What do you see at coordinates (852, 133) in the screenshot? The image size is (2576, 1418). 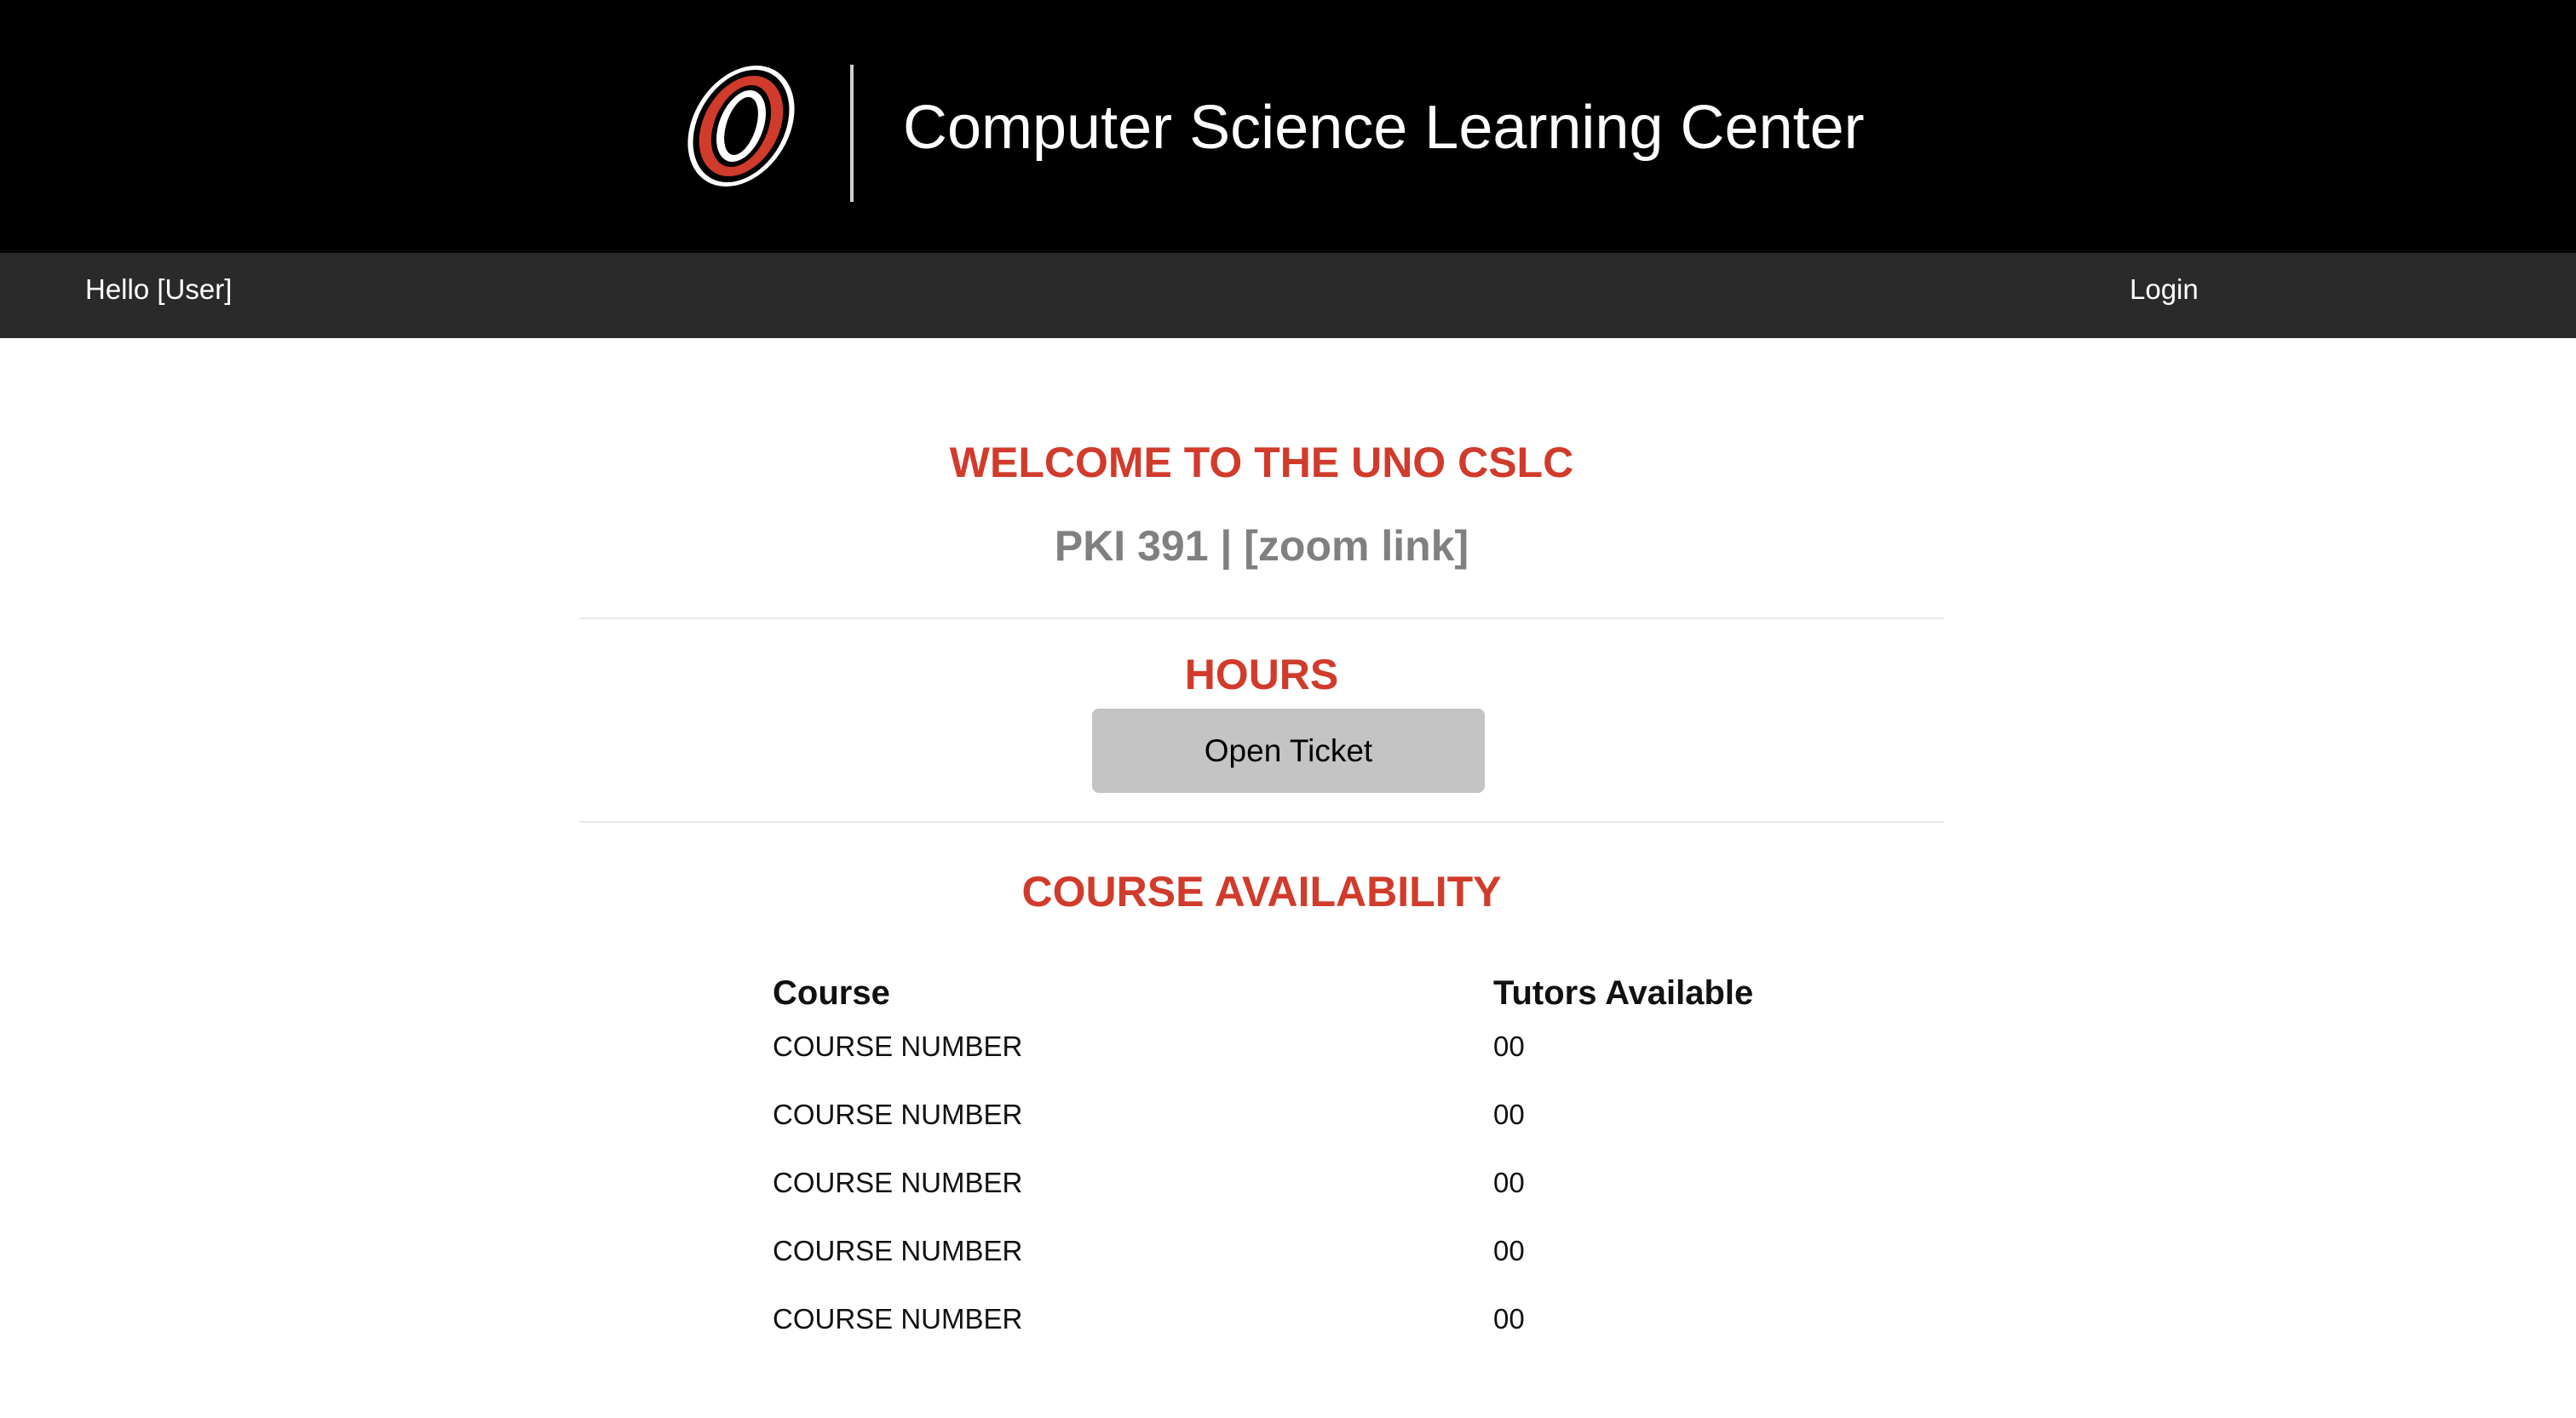 I see `header-divider` at bounding box center [852, 133].